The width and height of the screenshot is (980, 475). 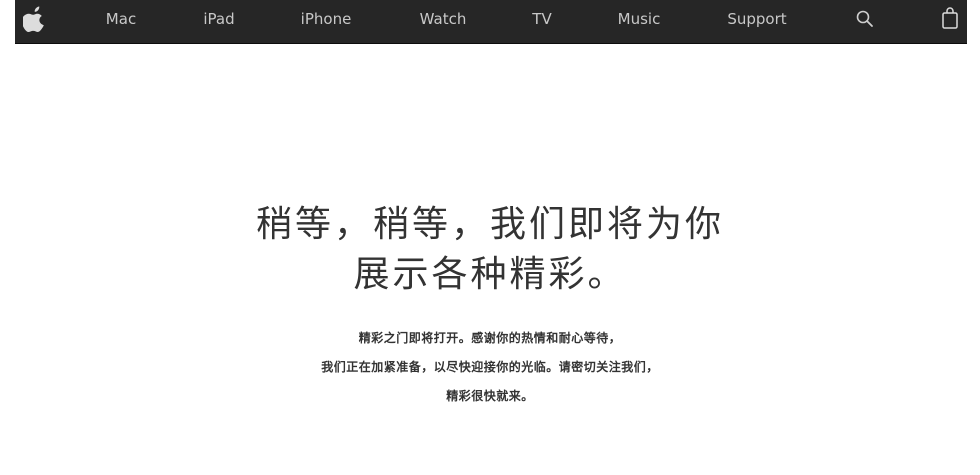 What do you see at coordinates (35, 19) in the screenshot?
I see `apple-logo-icon` at bounding box center [35, 19].